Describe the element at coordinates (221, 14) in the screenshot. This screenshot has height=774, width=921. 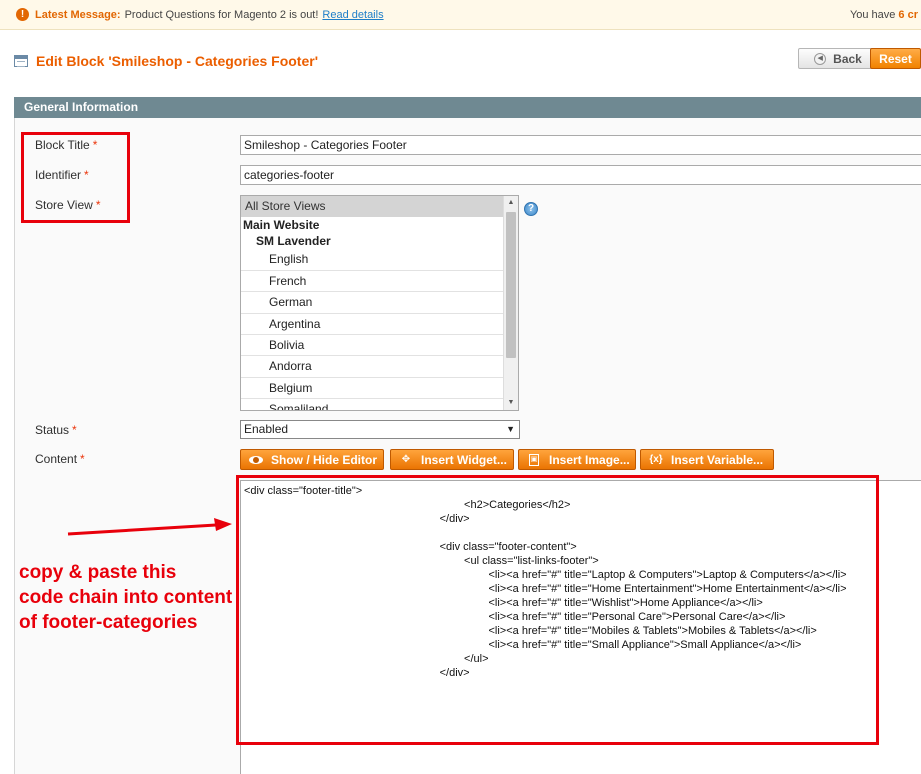
I see `notice-message: Product Questions for Magento 2 is out!` at that location.